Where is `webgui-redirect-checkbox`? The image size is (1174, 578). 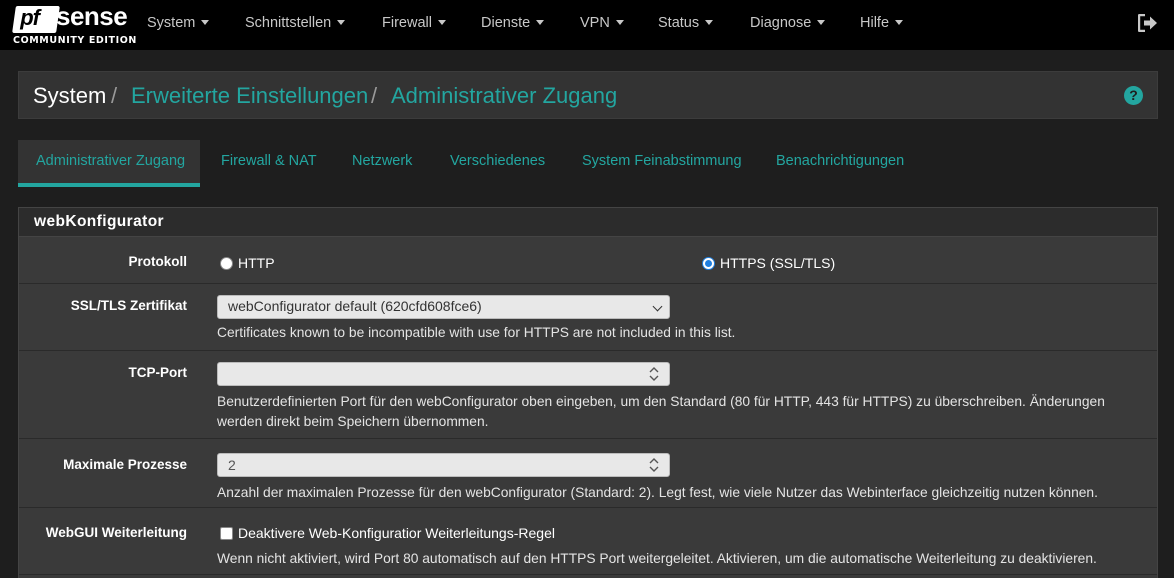
webgui-redirect-checkbox is located at coordinates (226, 533).